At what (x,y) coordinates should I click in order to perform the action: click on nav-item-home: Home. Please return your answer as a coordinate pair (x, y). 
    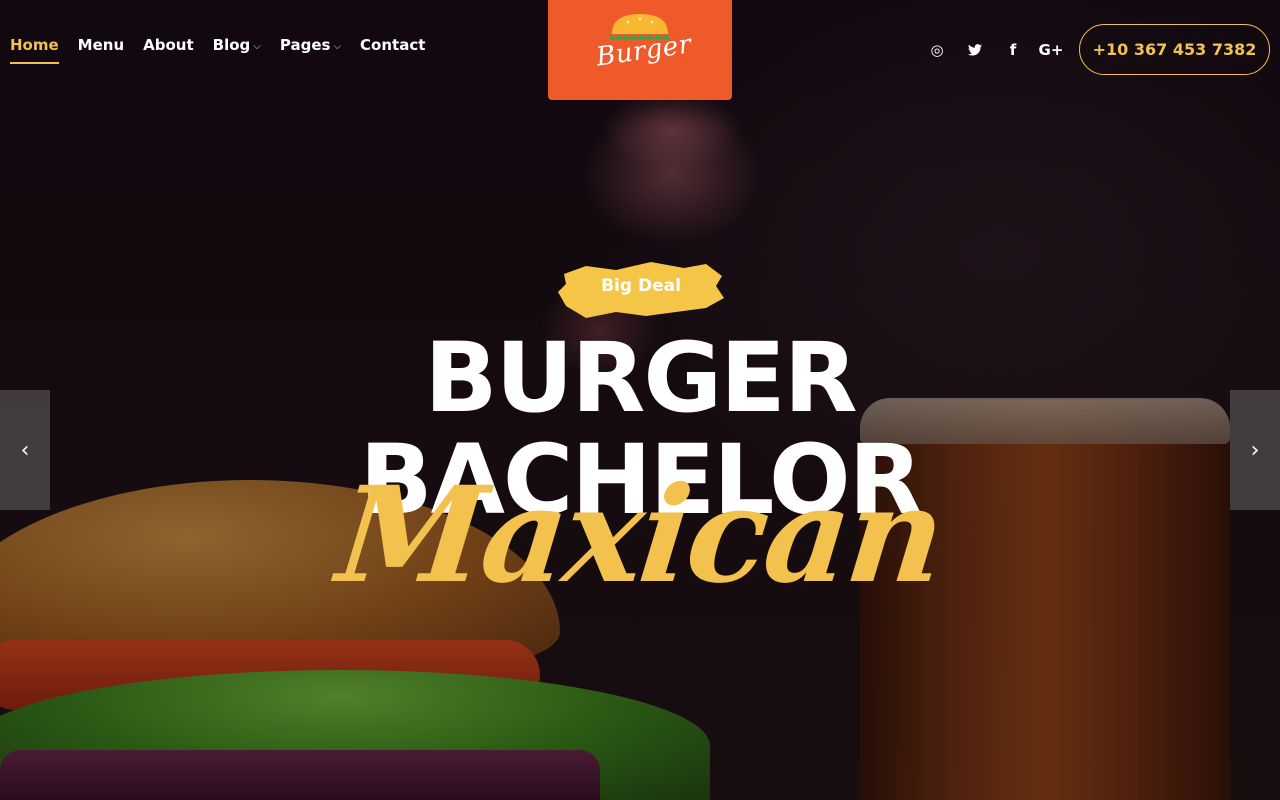
    Looking at the image, I should click on (34, 50).